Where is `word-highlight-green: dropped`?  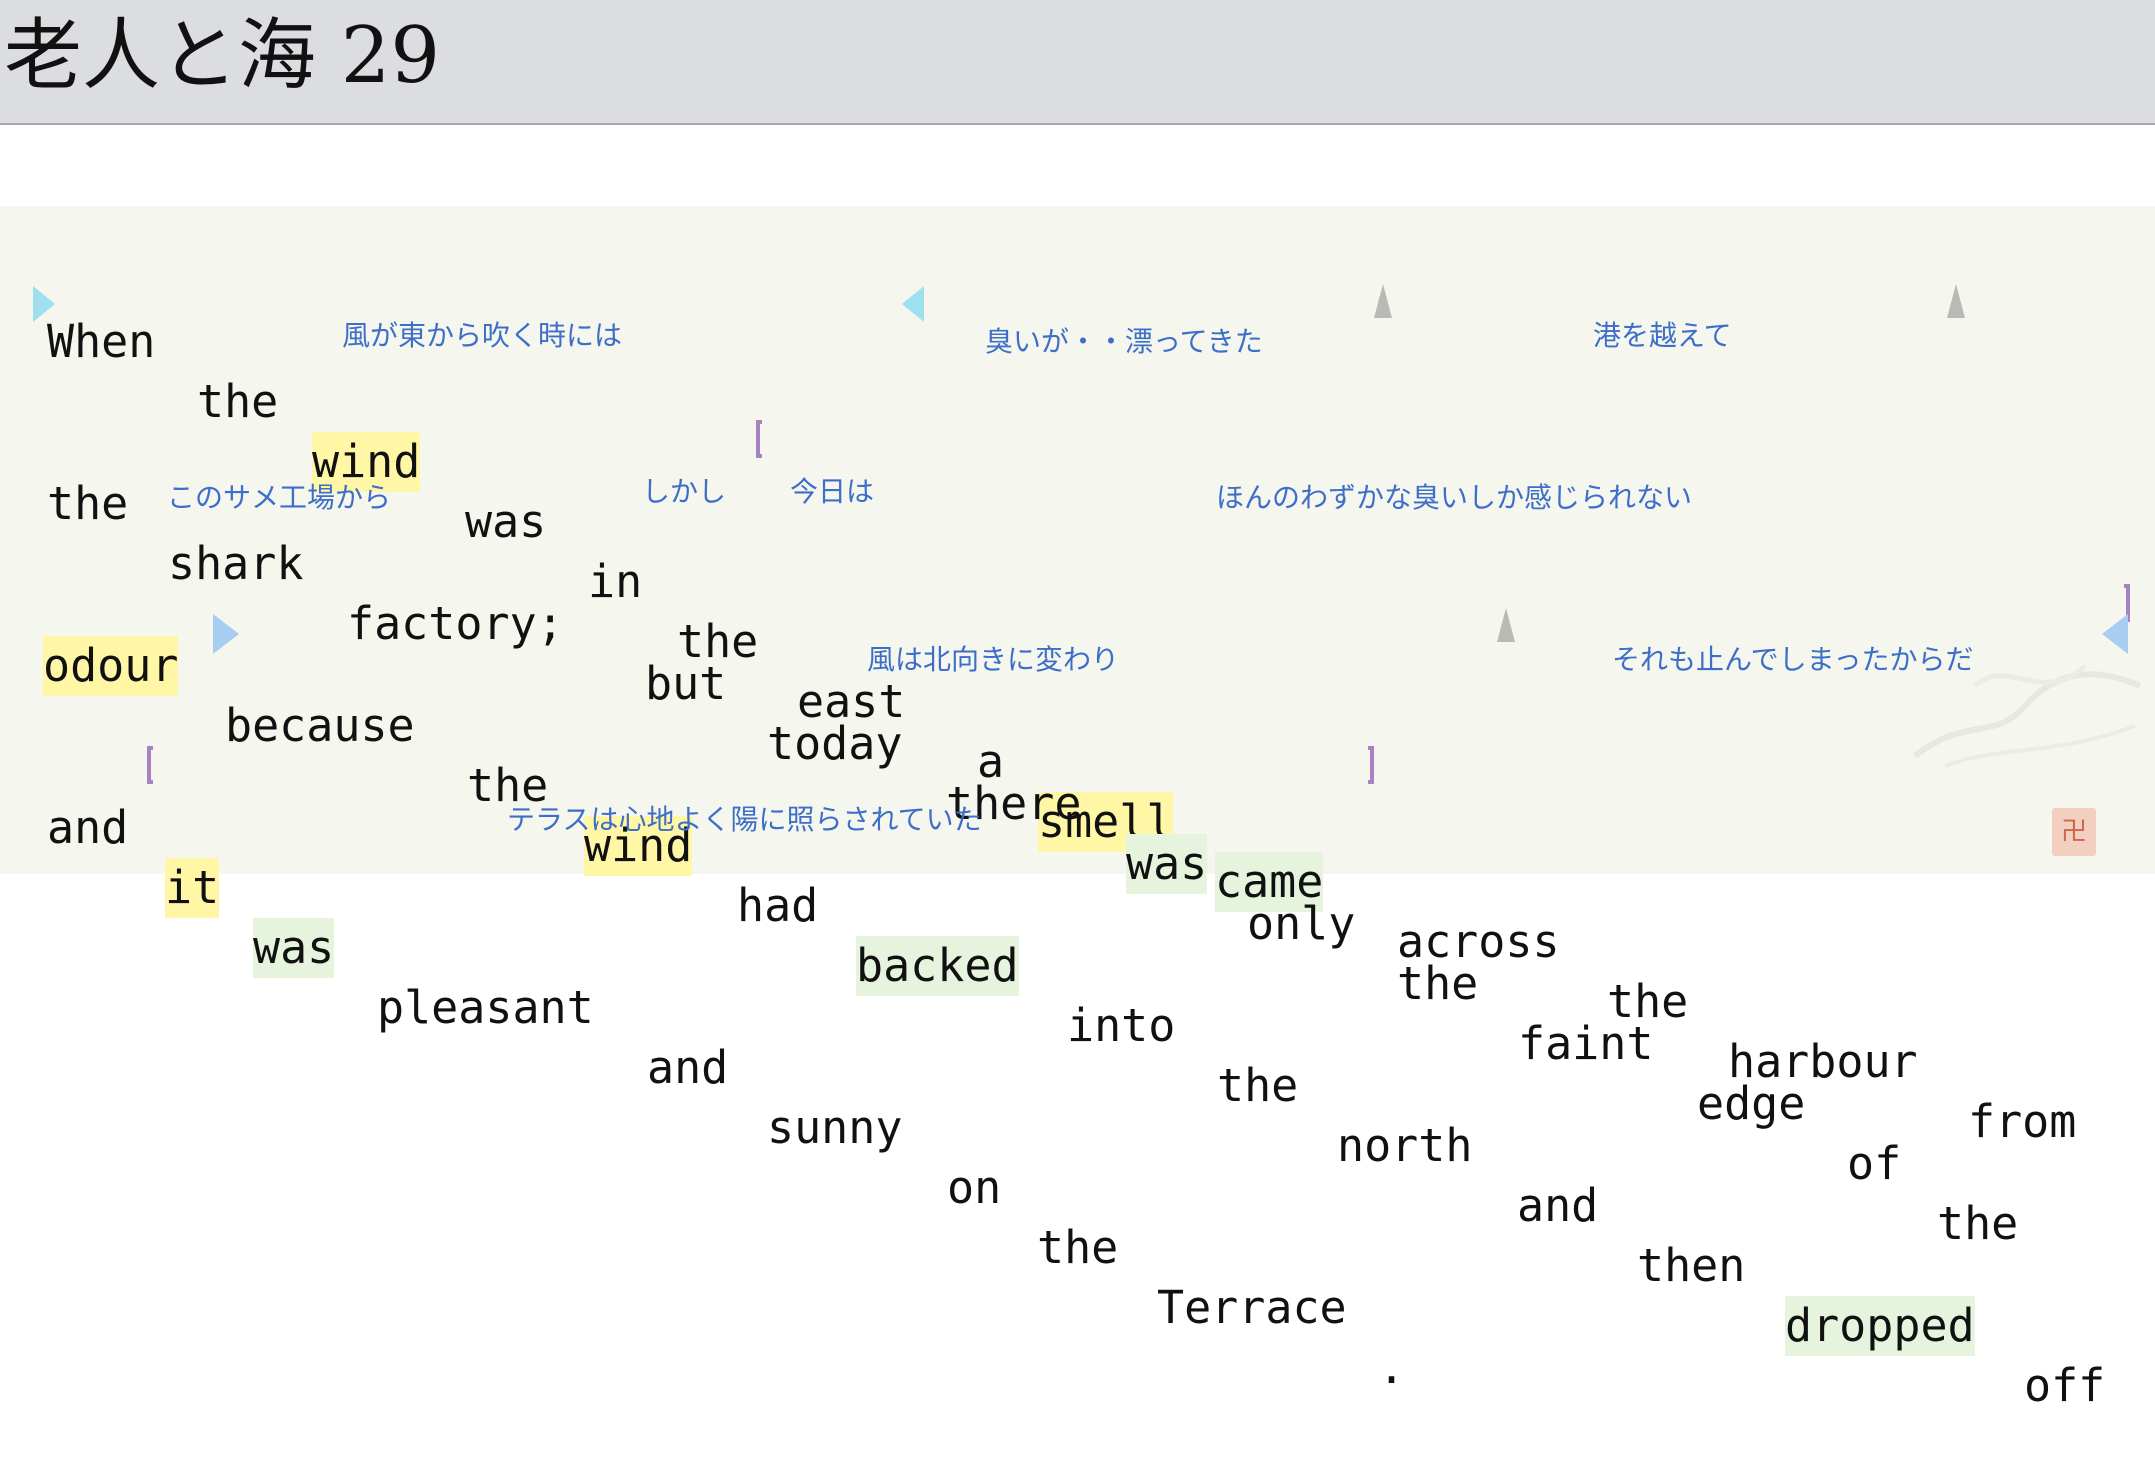 word-highlight-green: dropped is located at coordinates (1880, 1326).